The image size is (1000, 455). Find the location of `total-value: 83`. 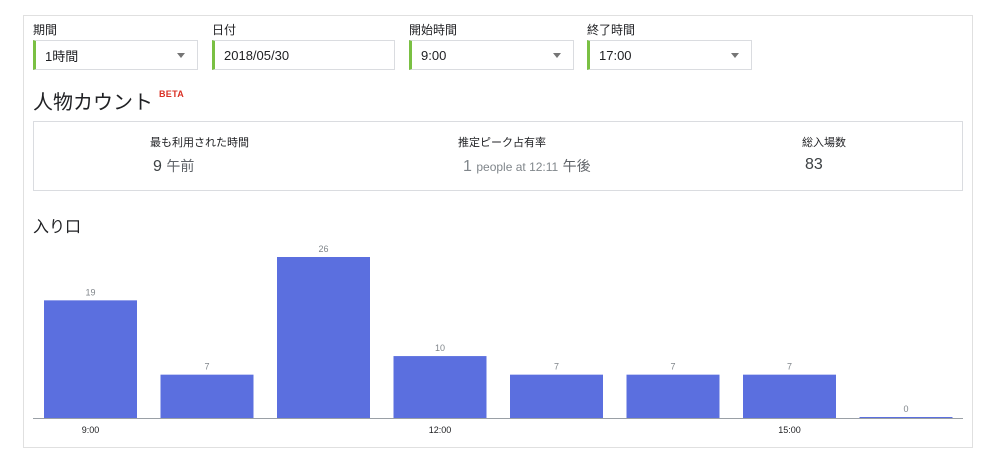

total-value: 83 is located at coordinates (814, 164).